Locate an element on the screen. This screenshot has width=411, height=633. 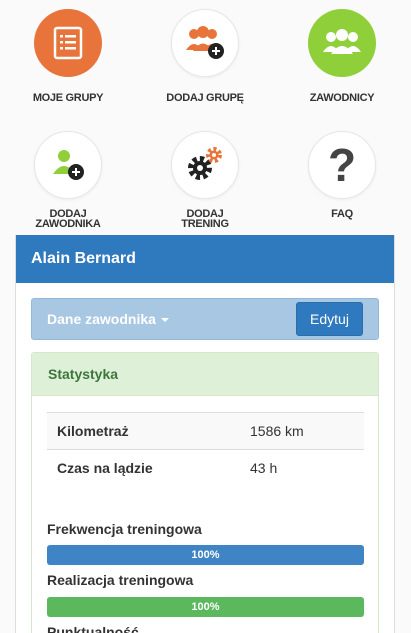
tile-label: DODAJ GRUPĘ is located at coordinates (205, 98).